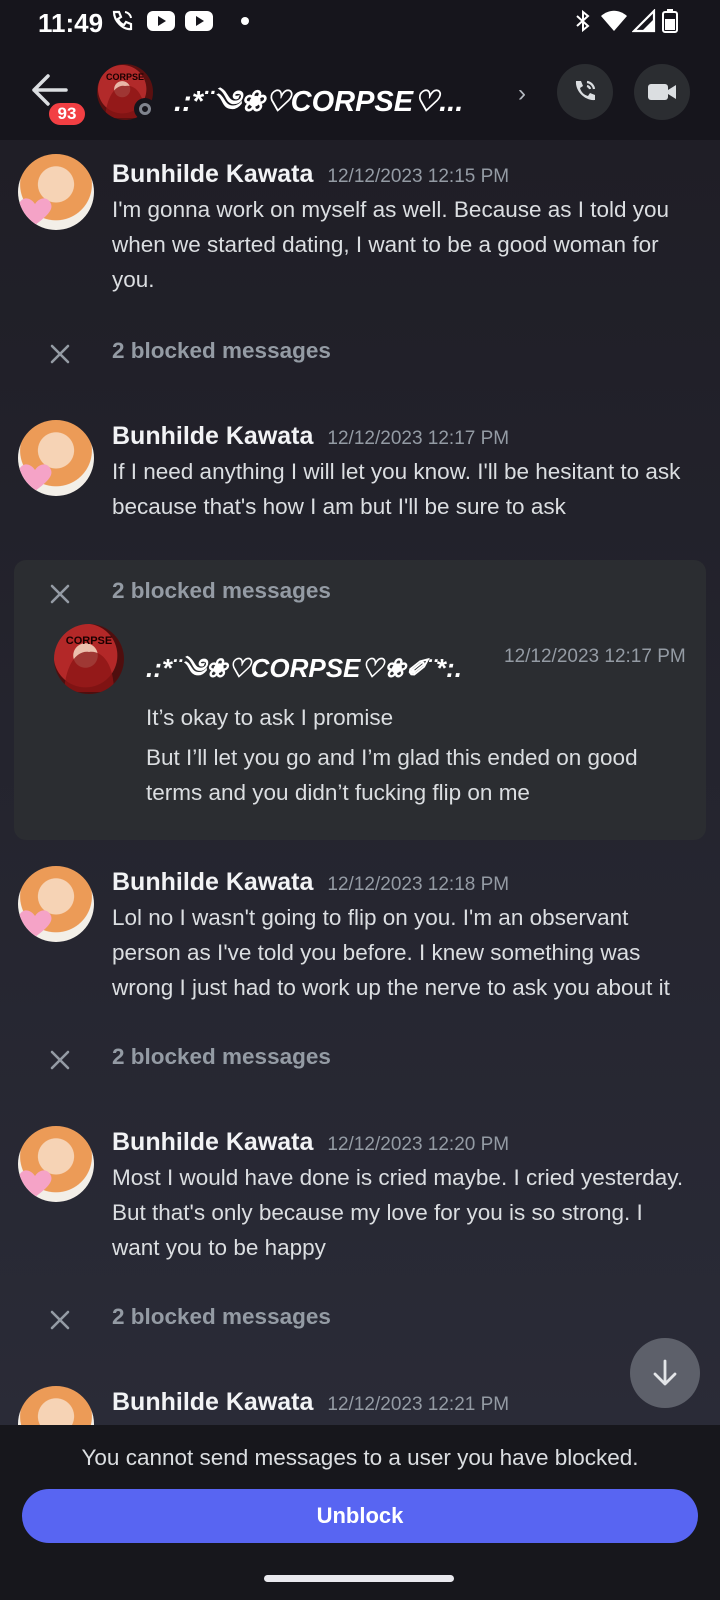 The width and height of the screenshot is (720, 1600). Describe the element at coordinates (161, 21) in the screenshot. I see `youtube-notification-icon` at that location.